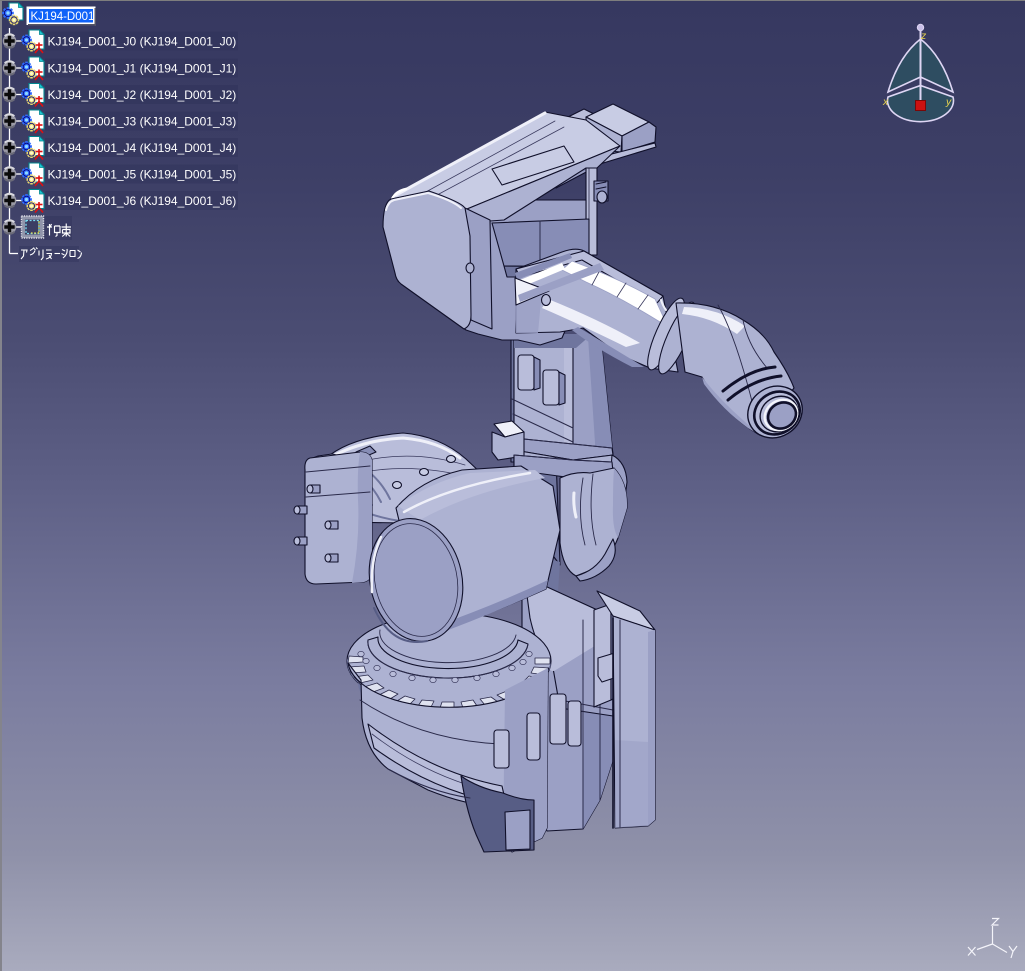 The height and width of the screenshot is (971, 1025). What do you see at coordinates (142, 95) in the screenshot?
I see `svg-text: KJ194_D001_J2 (KJ194_D001_J2)` at bounding box center [142, 95].